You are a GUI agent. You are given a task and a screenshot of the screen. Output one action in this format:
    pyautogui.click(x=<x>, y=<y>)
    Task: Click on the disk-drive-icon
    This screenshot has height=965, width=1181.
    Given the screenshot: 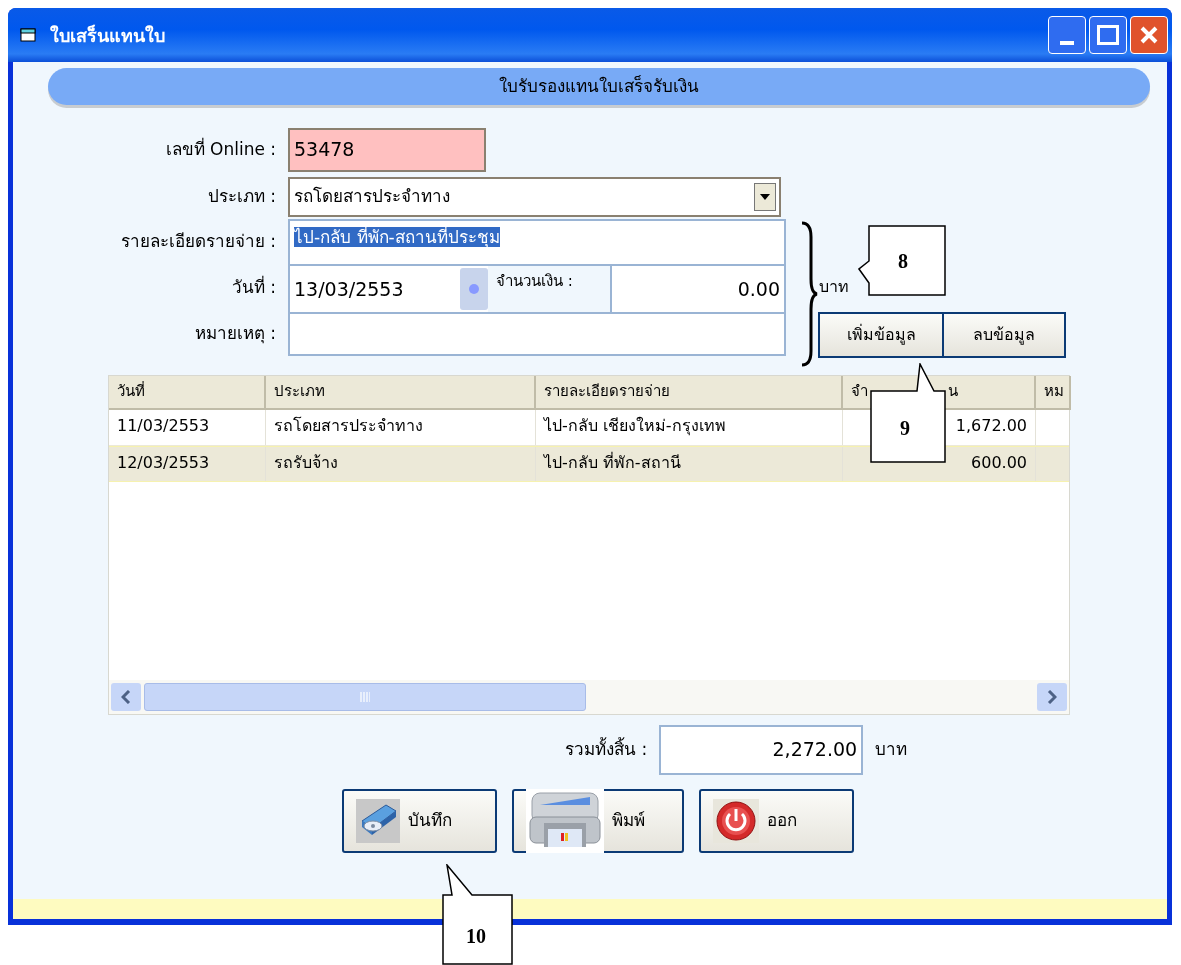 What is the action you would take?
    pyautogui.click(x=378, y=821)
    